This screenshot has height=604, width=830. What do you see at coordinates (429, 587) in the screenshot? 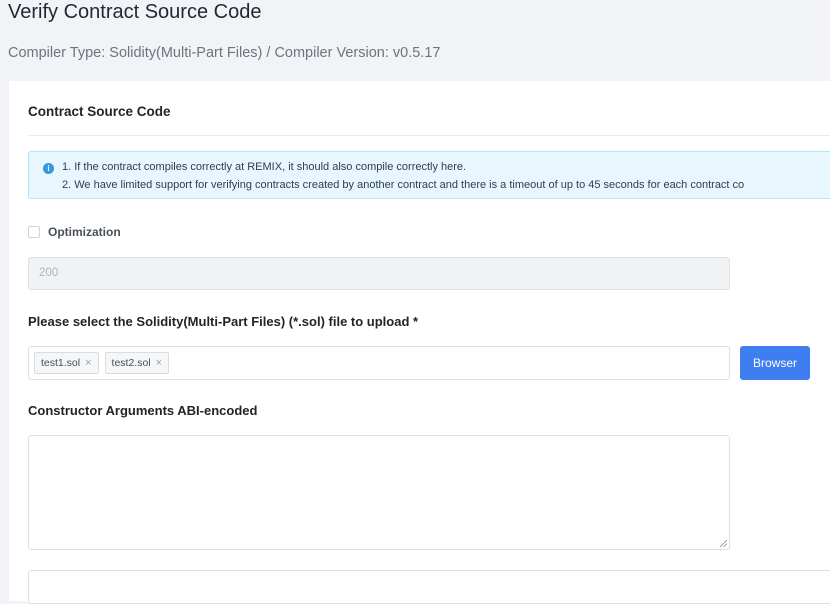
I see `next-field` at bounding box center [429, 587].